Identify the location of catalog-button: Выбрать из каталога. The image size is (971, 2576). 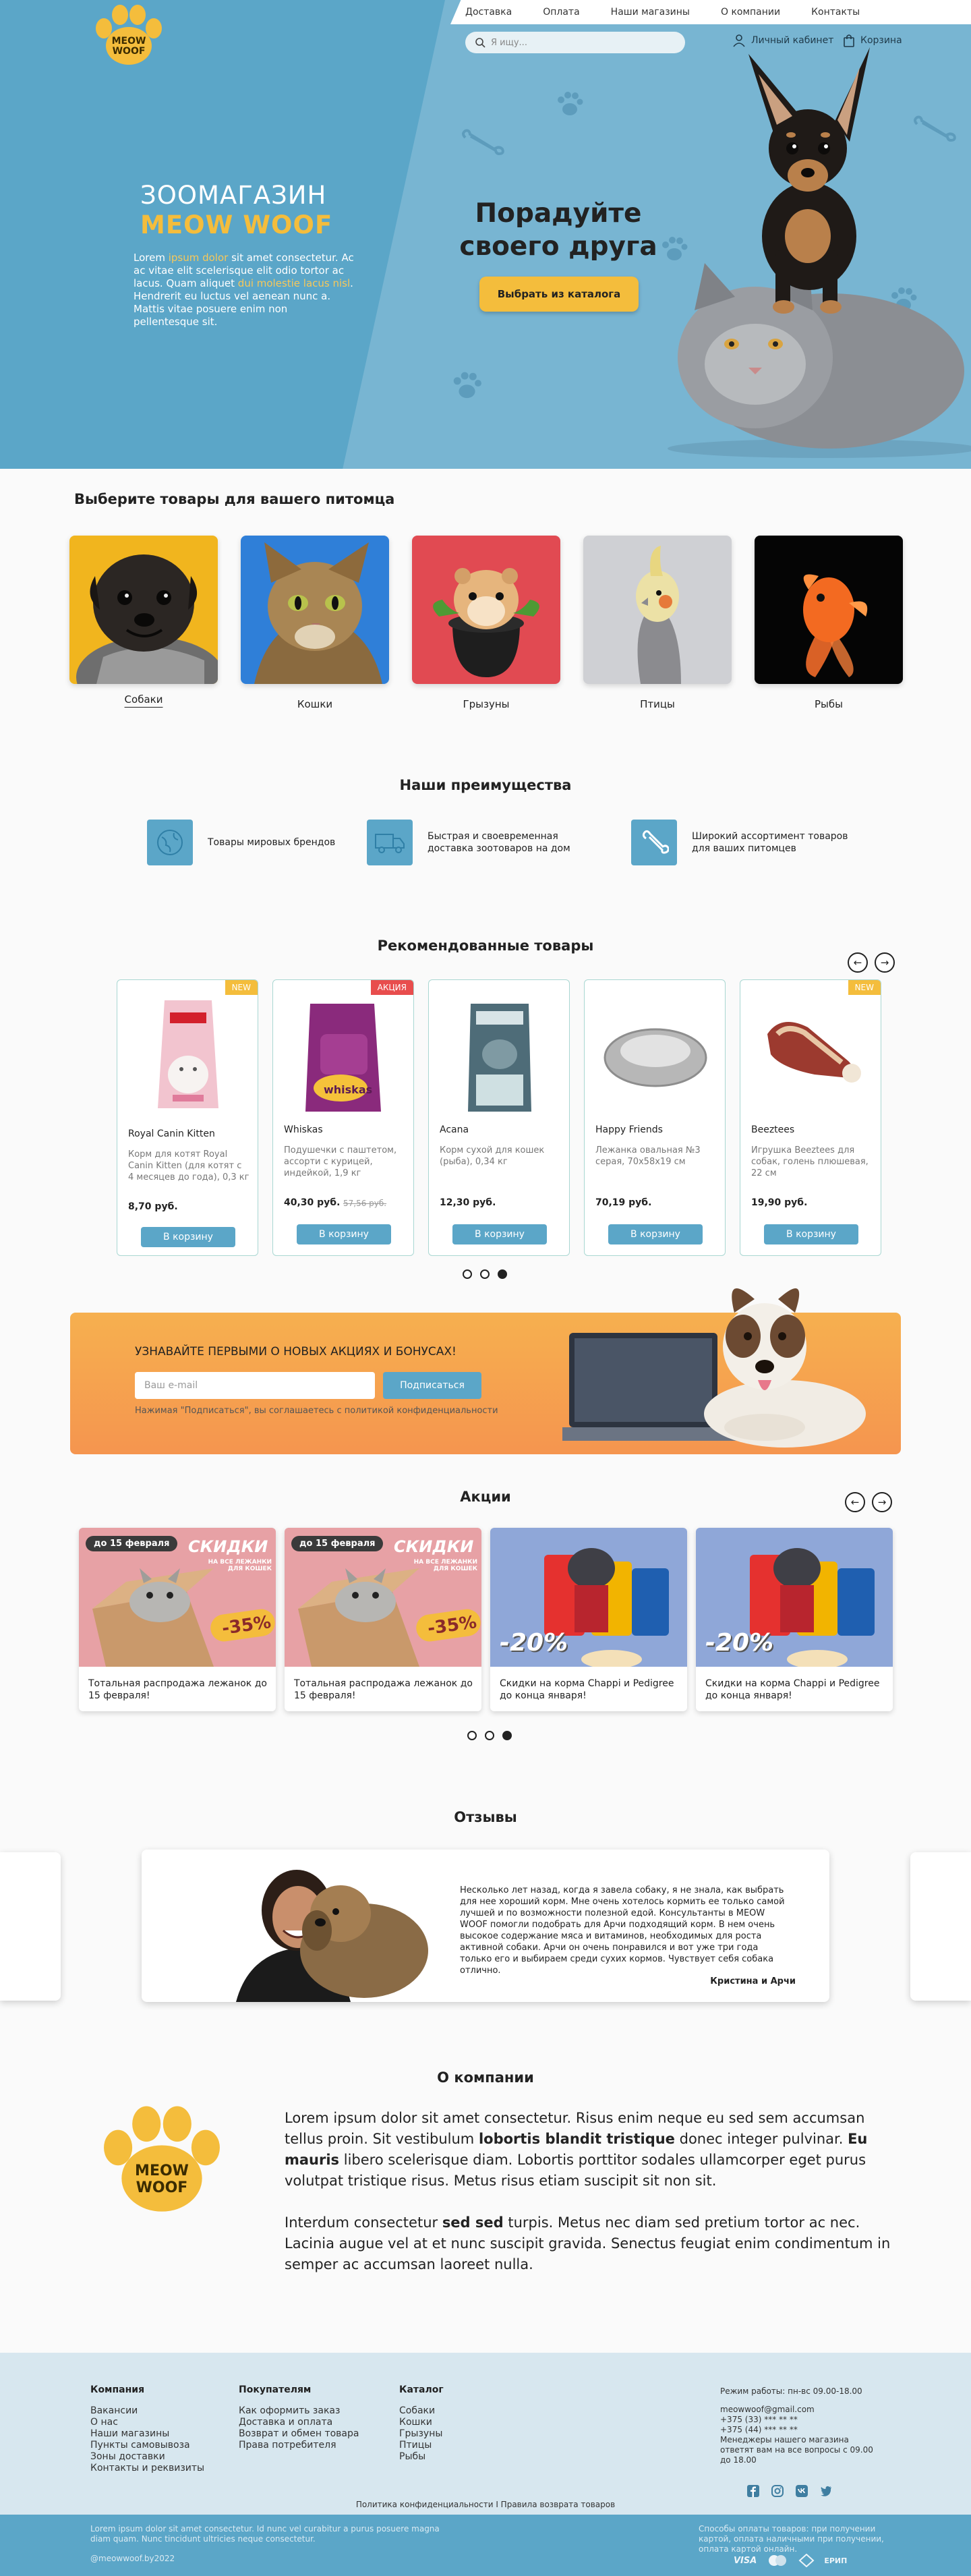
(559, 294).